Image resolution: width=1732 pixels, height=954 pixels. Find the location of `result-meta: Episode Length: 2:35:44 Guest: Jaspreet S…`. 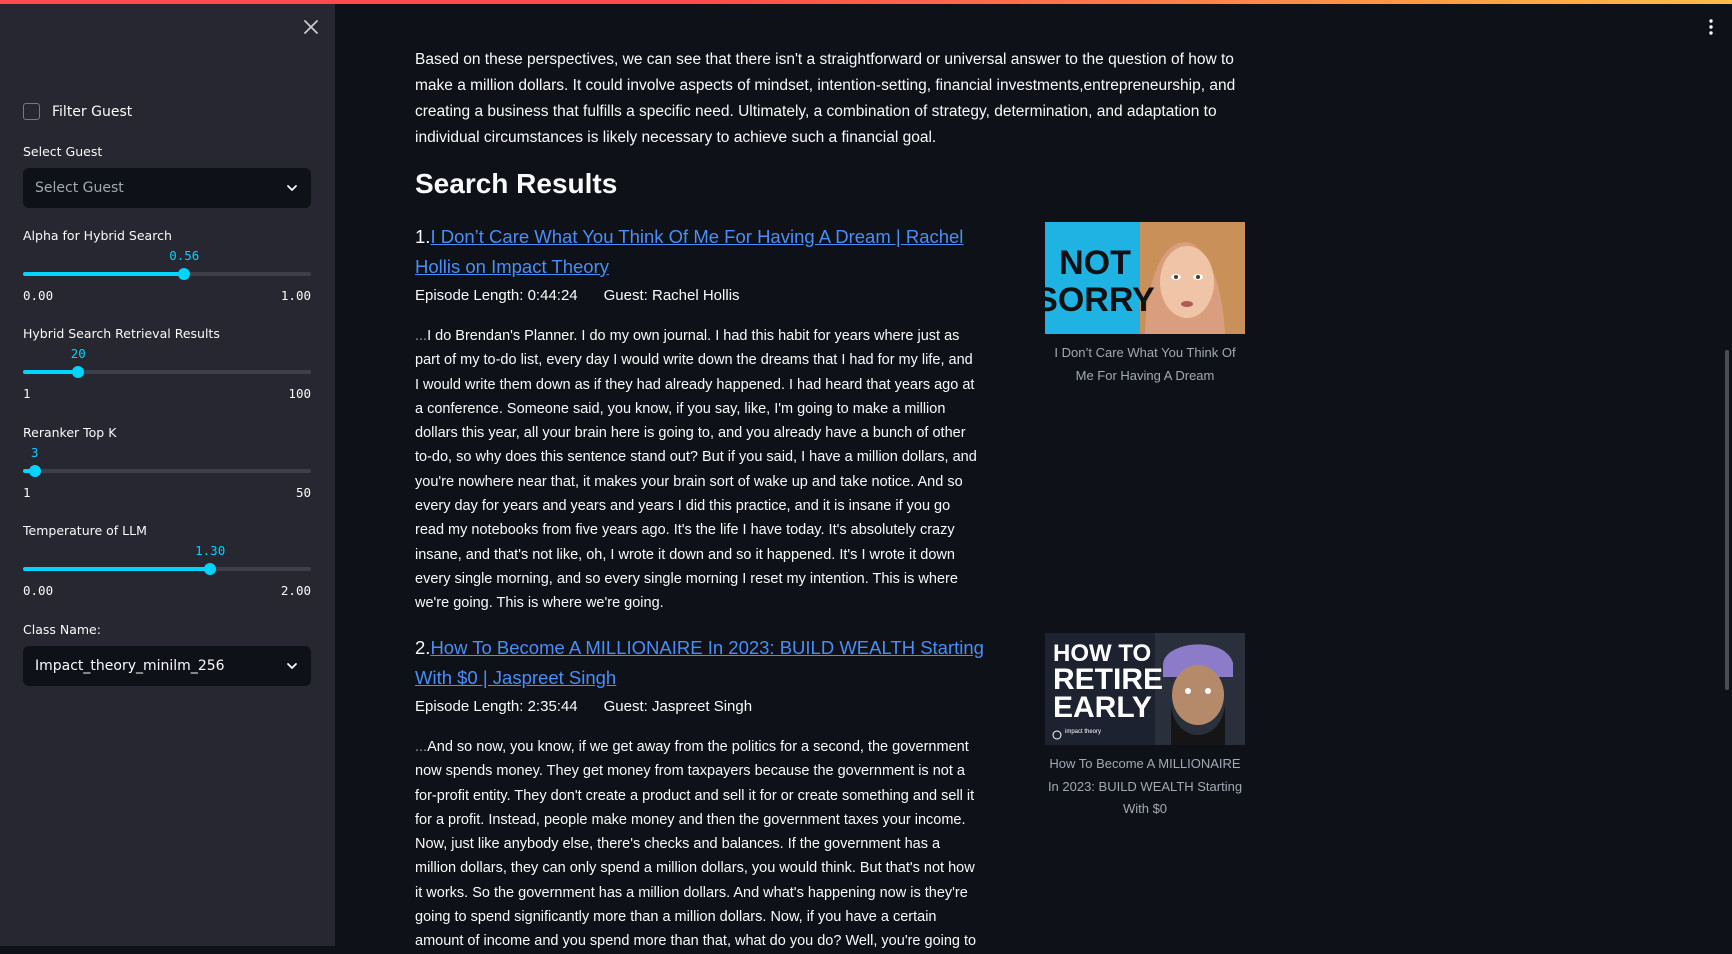

result-meta: Episode Length: 2:35:44 Guest: Jaspreet S… is located at coordinates (583, 706).